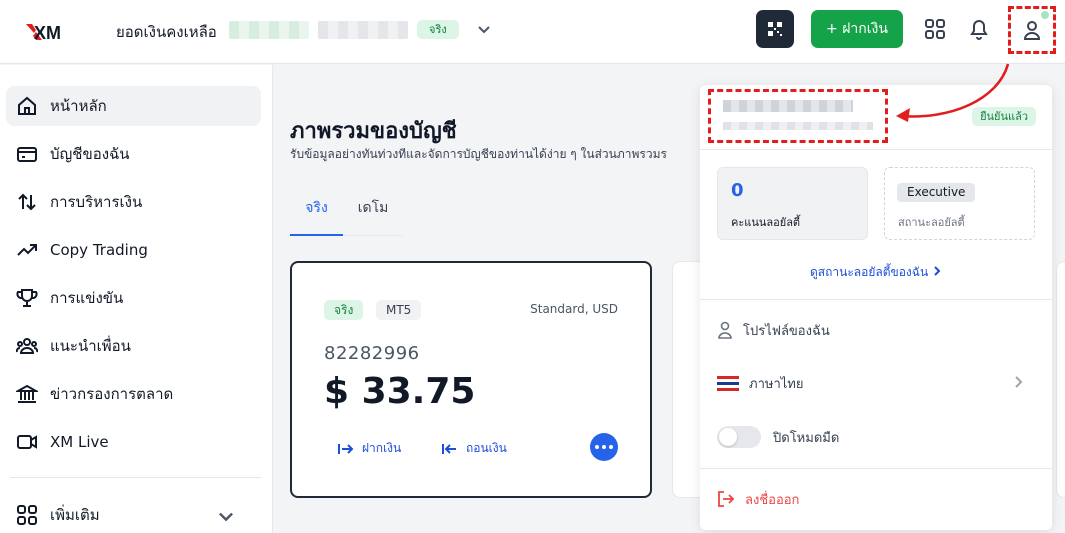 The image size is (1065, 533). Describe the element at coordinates (400, 391) in the screenshot. I see `account-balance: $ 33.75` at that location.